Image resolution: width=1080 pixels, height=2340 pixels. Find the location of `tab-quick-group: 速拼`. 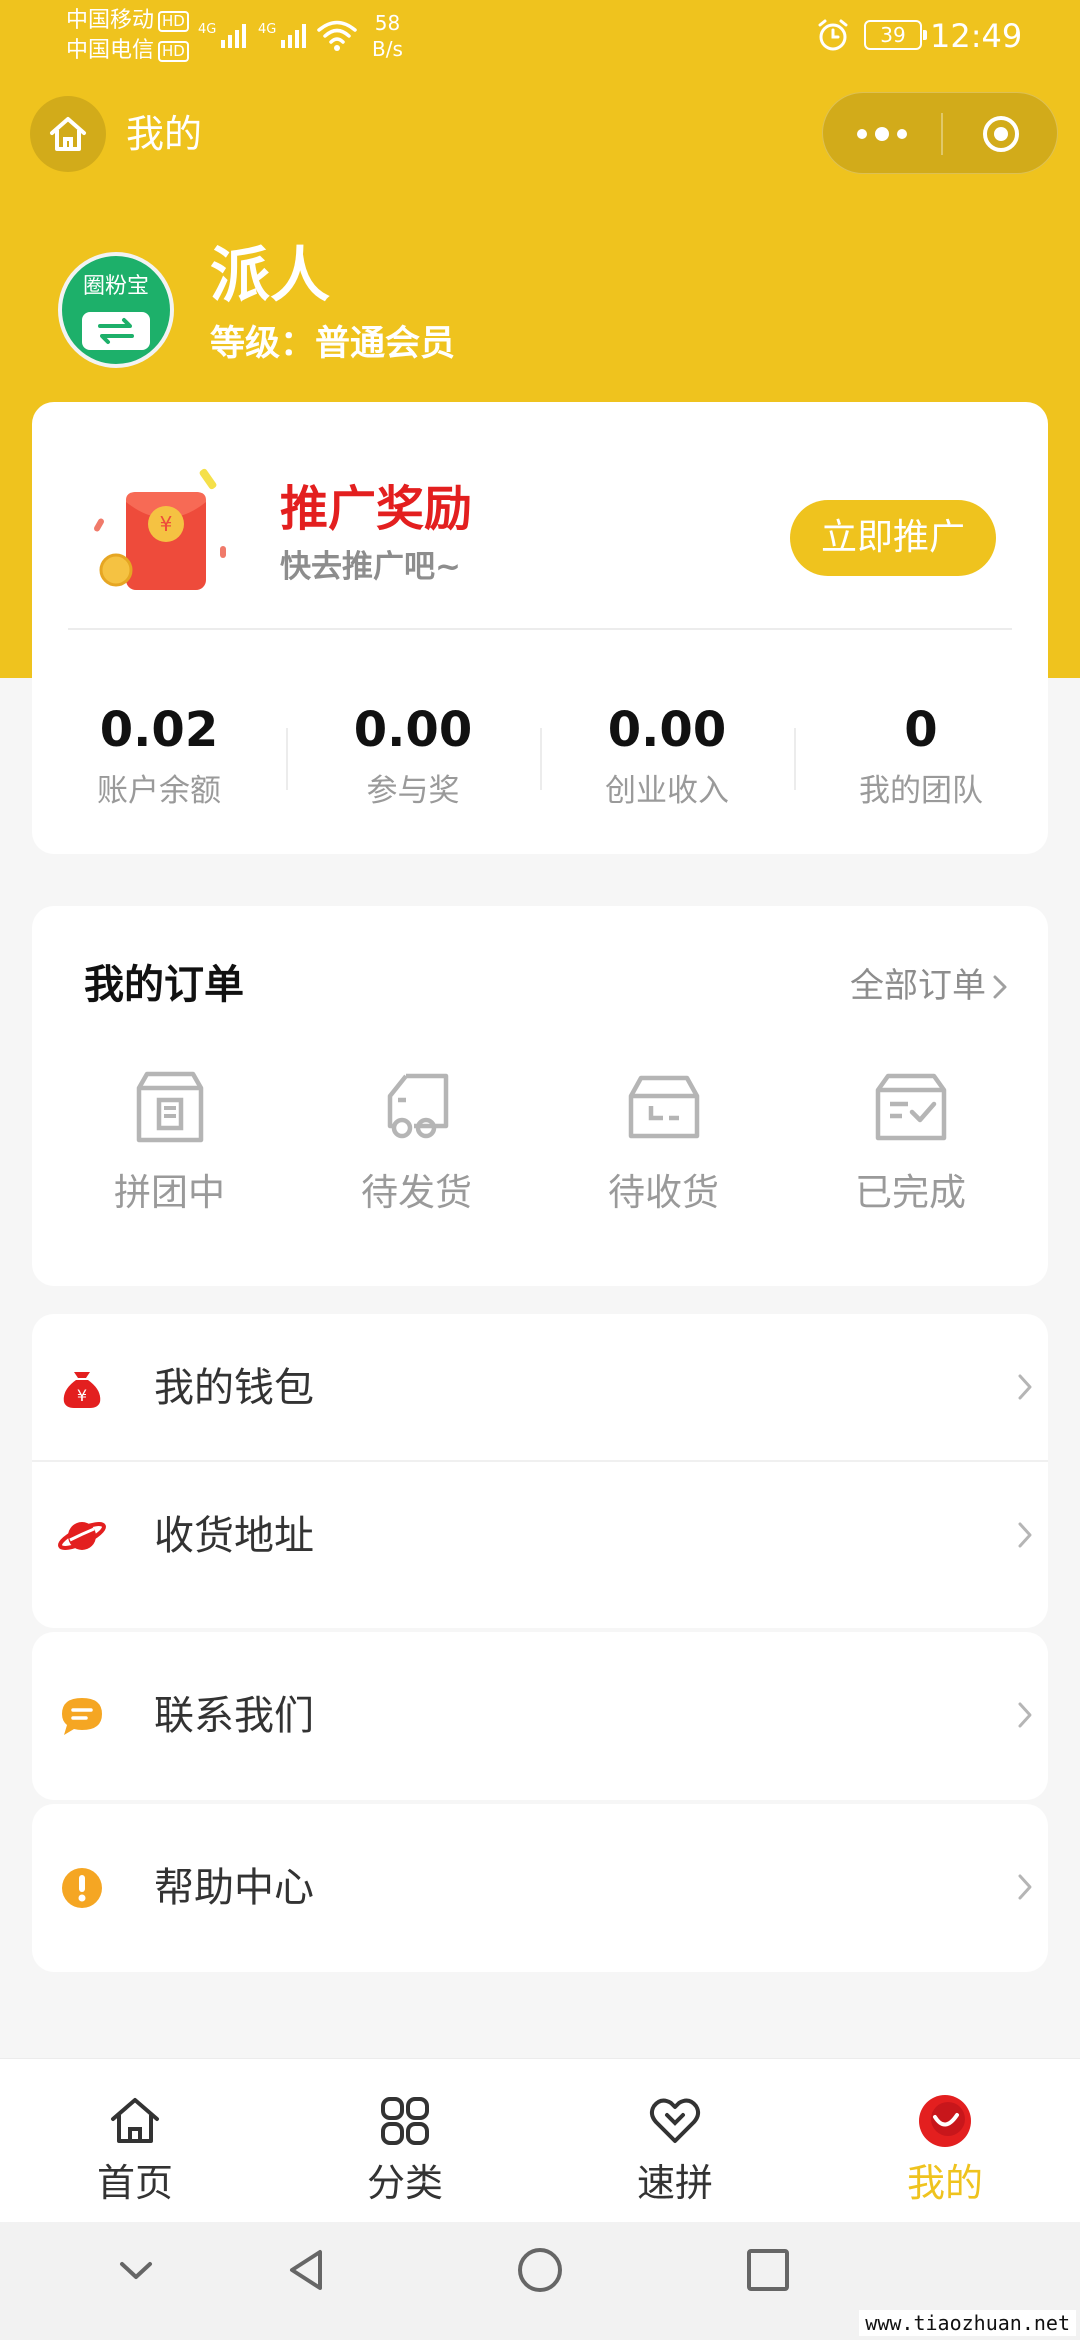

tab-quick-group: 速拼 is located at coordinates (675, 2140).